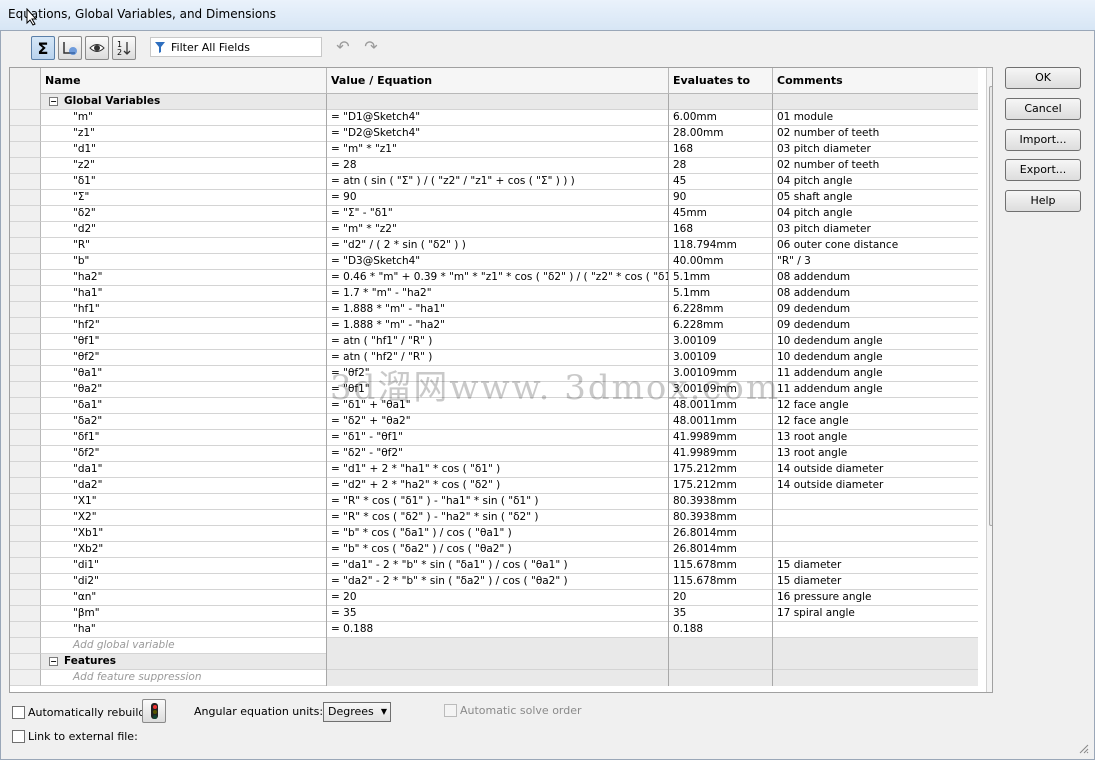  What do you see at coordinates (184, 678) in the screenshot?
I see `add-feature-suppression-row-text: Add feature suppression` at bounding box center [184, 678].